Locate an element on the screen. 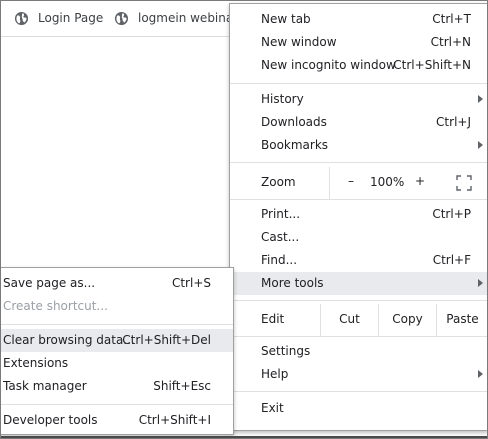  menu-item-label: Extensions is located at coordinates (36, 363).